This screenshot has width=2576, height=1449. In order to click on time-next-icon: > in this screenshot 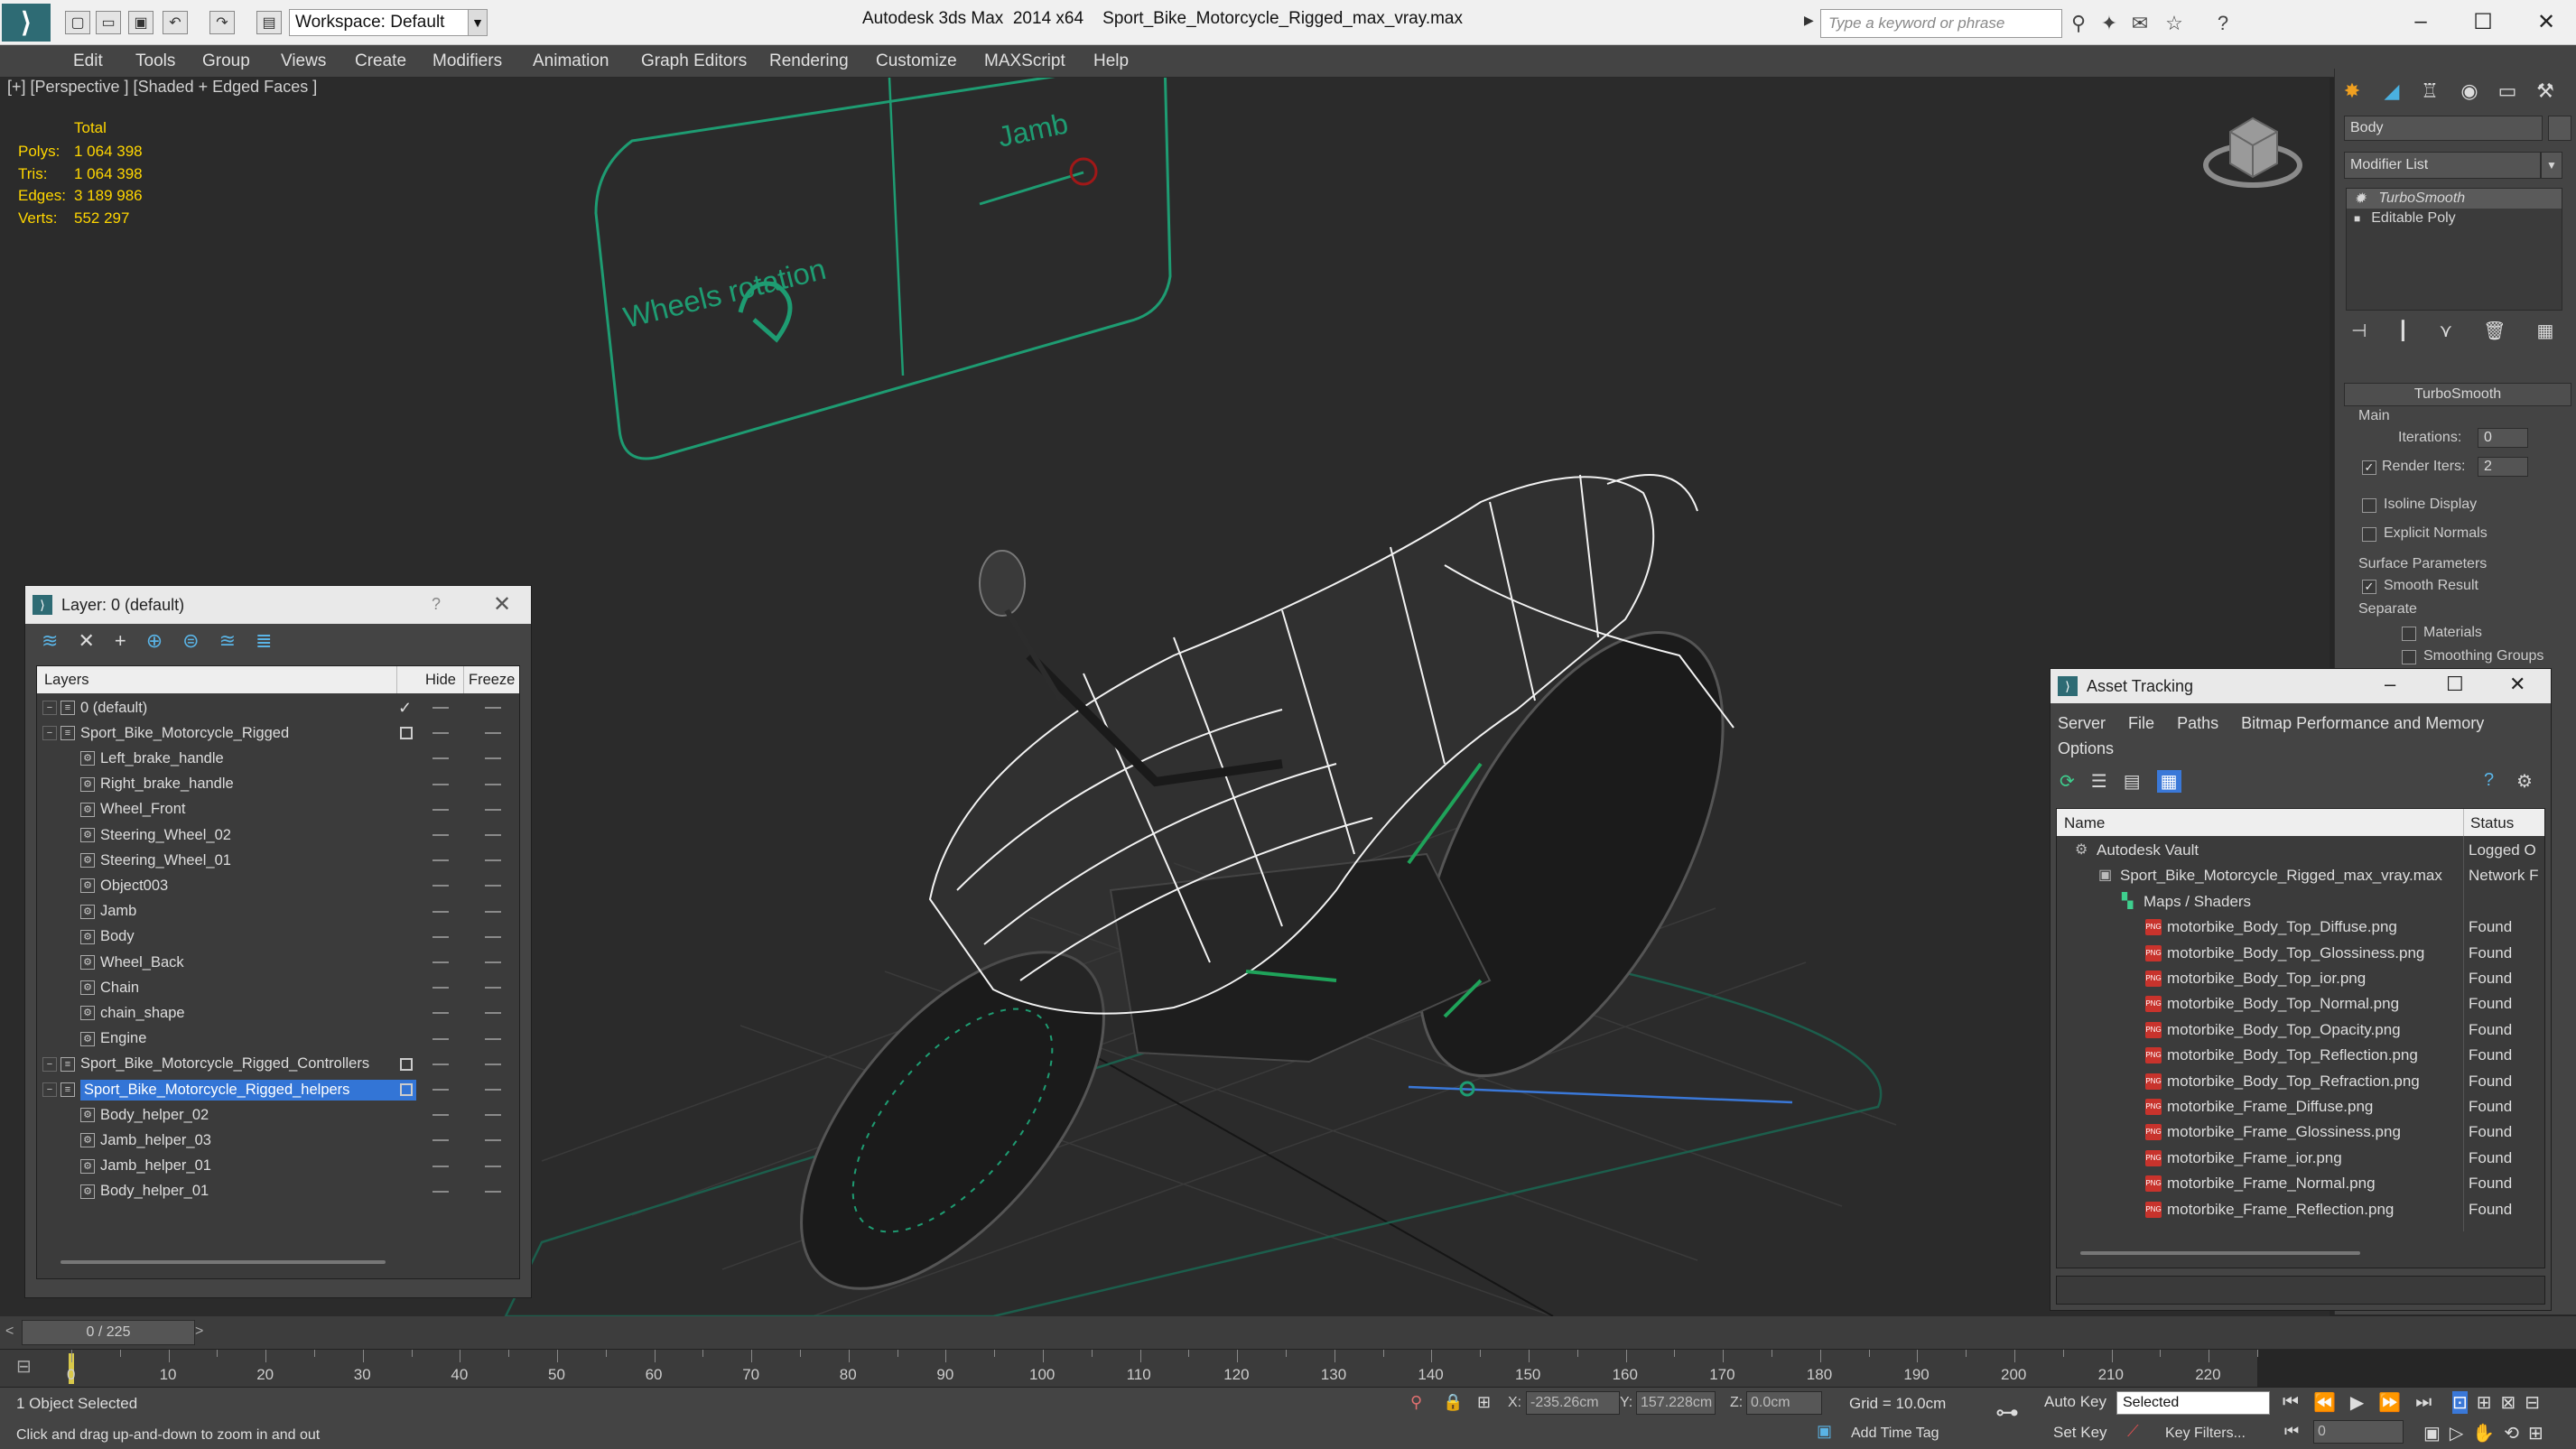, I will do `click(199, 1332)`.